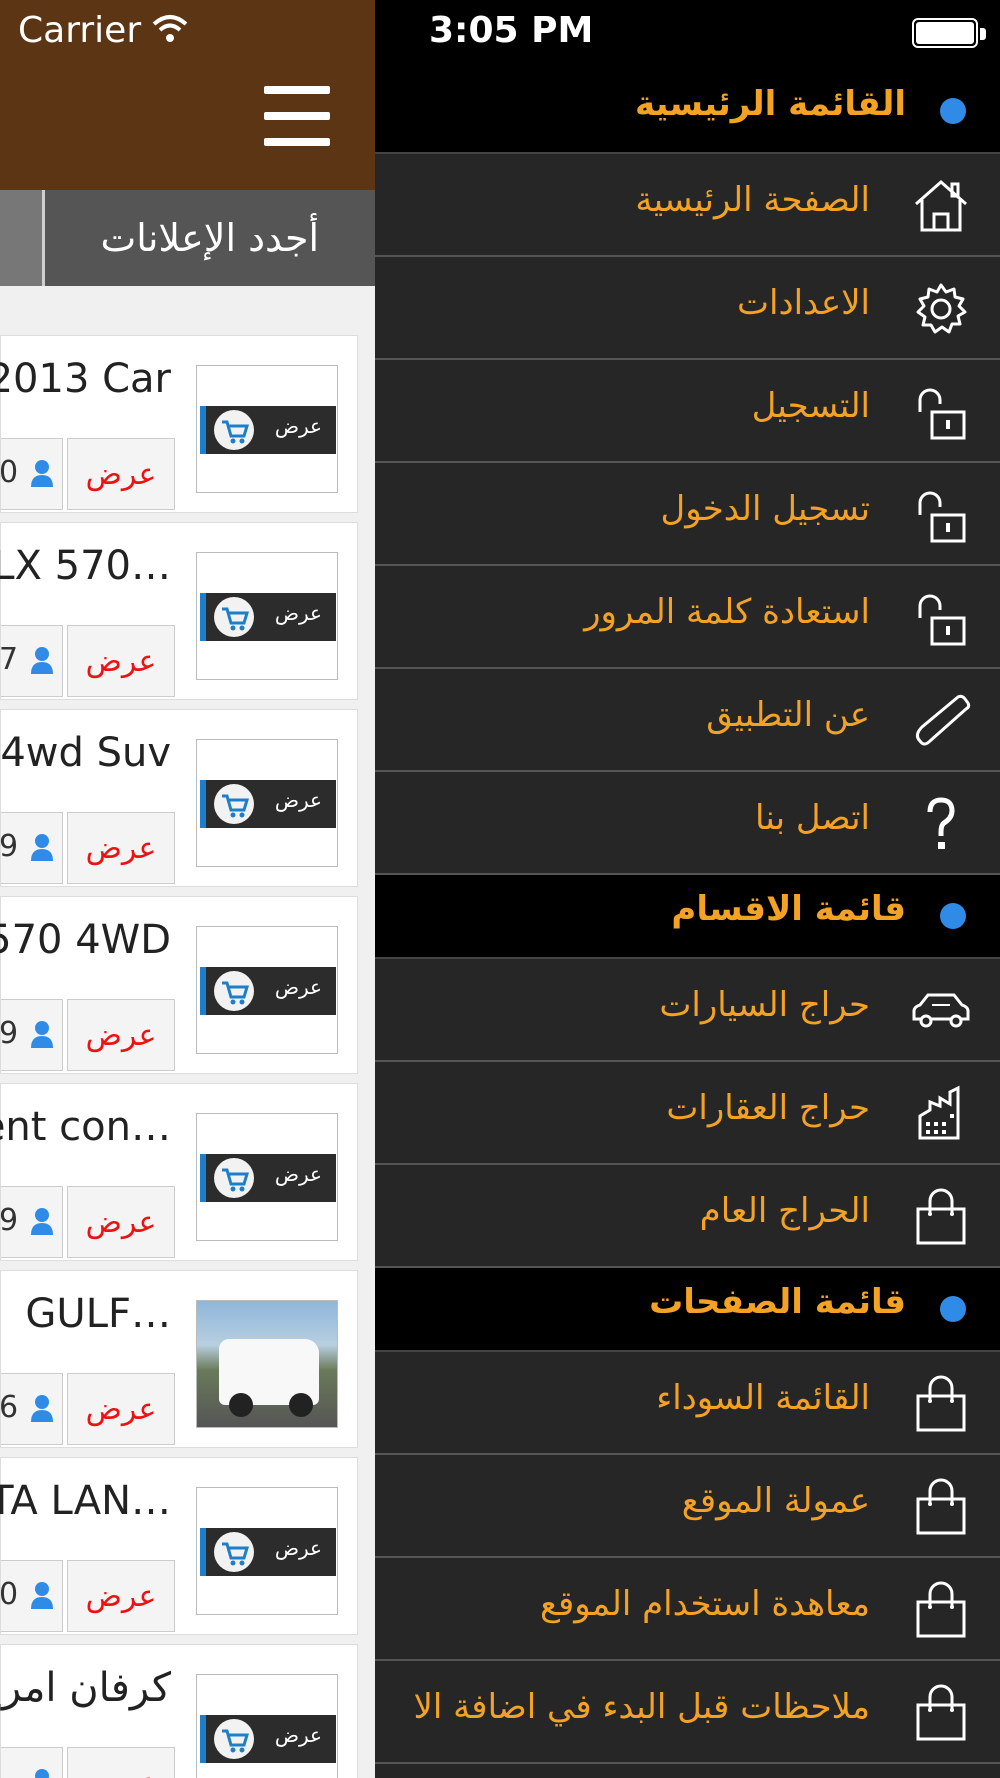  Describe the element at coordinates (768, 1108) in the screenshot. I see `menu-item-label: حراج العقارات` at that location.